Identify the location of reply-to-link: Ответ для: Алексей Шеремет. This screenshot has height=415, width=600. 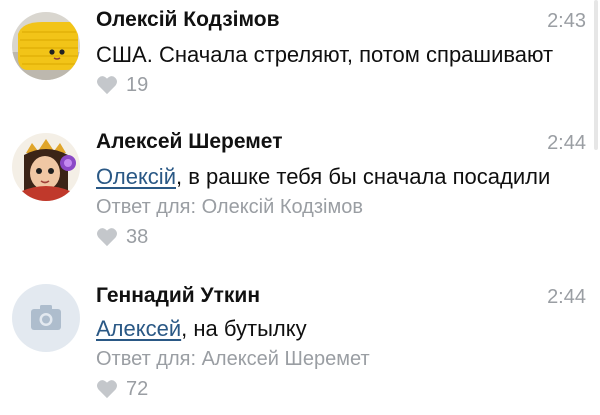
(233, 359).